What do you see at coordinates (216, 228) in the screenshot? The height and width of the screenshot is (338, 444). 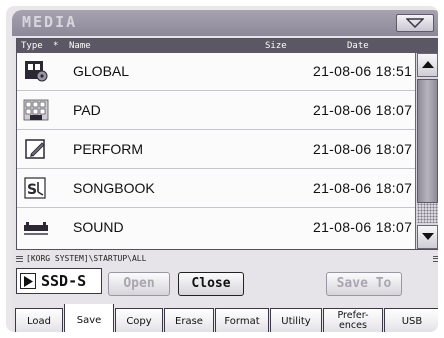 I see `list-item: SOUND 21-08-06 18:07` at bounding box center [216, 228].